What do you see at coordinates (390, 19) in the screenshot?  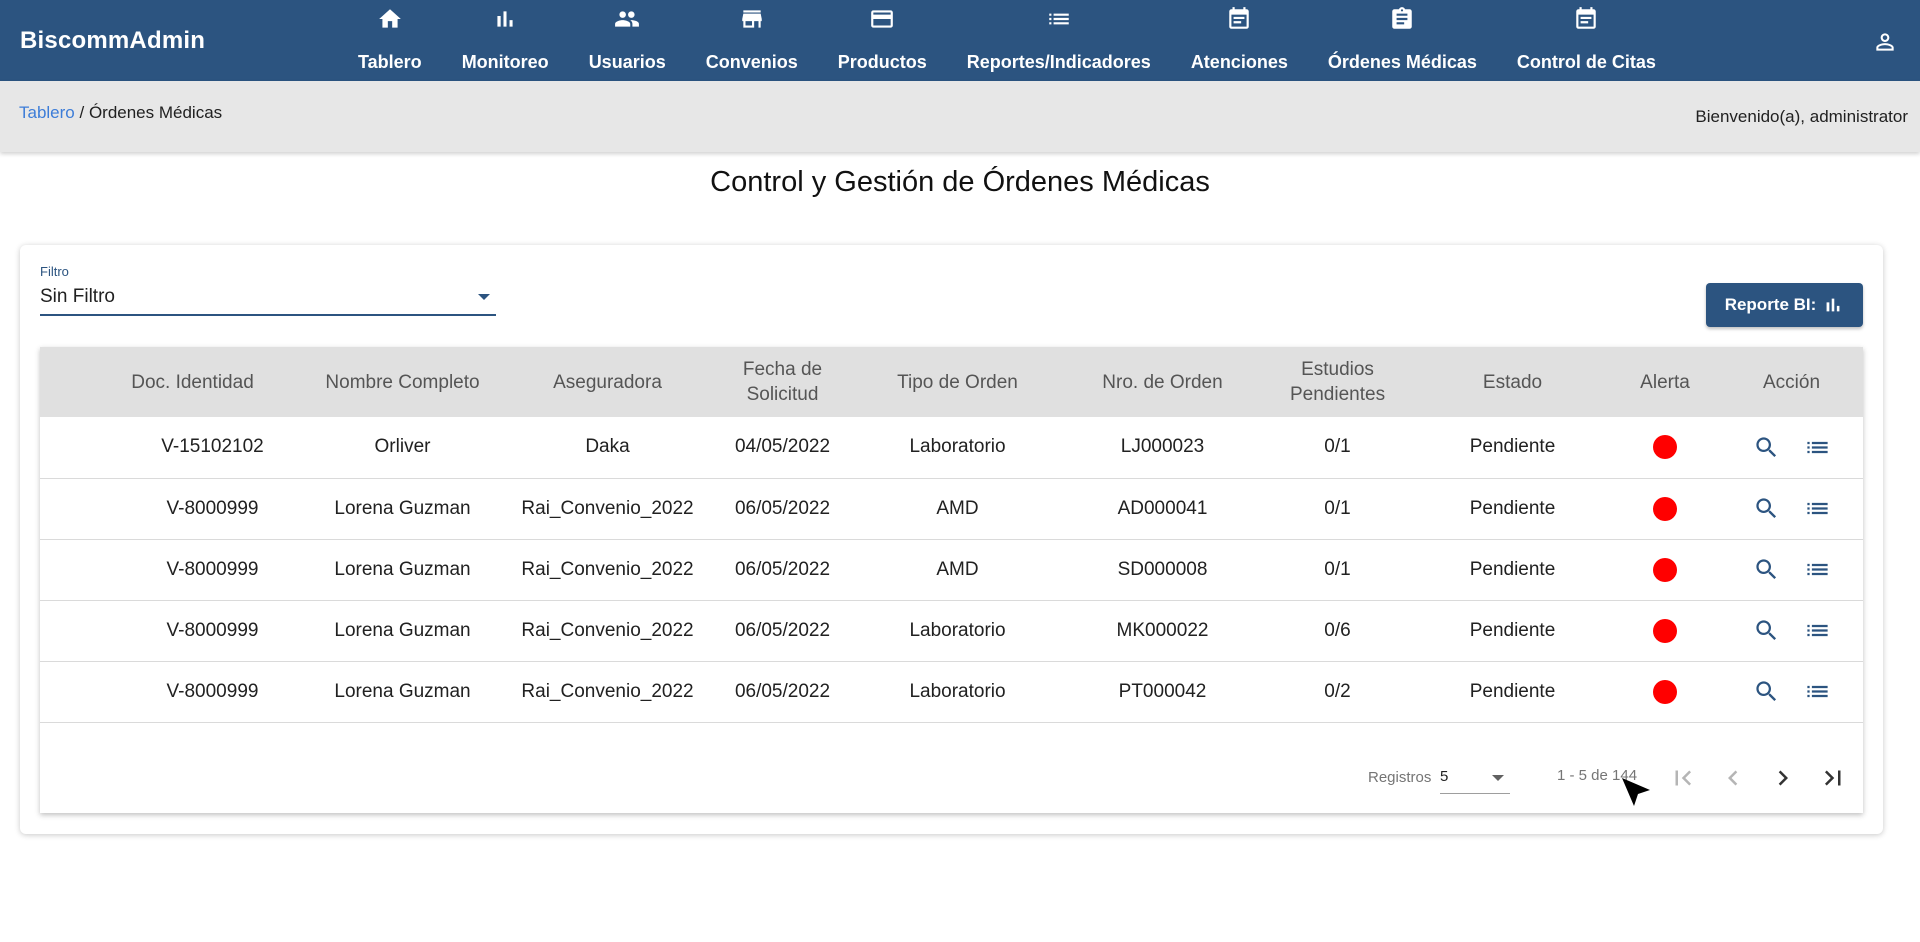 I see `home-icon` at bounding box center [390, 19].